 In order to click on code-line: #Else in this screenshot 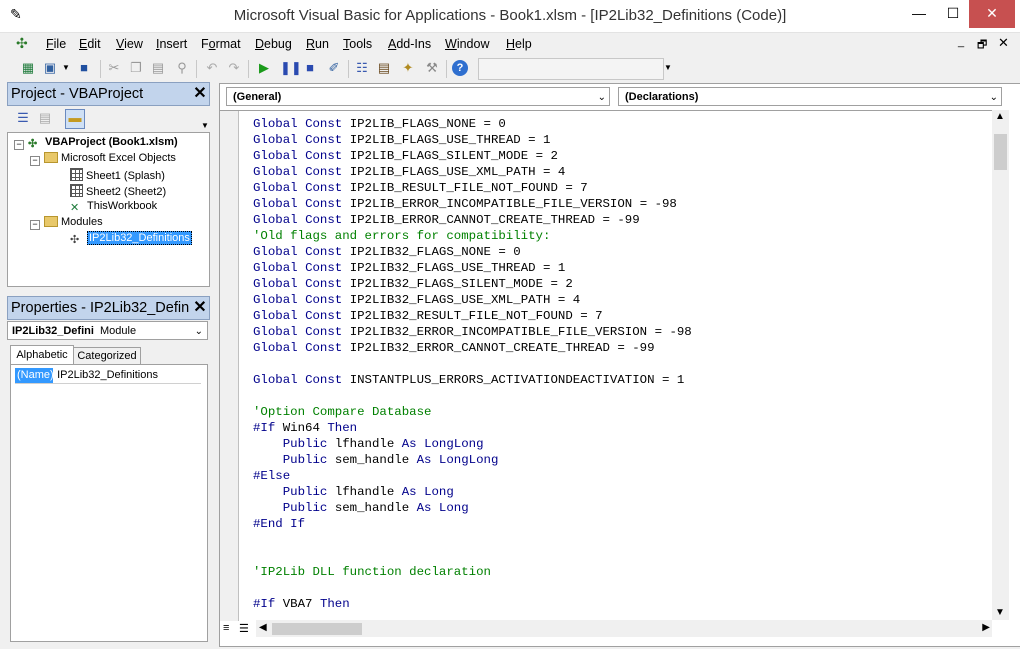, I will do `click(272, 476)`.